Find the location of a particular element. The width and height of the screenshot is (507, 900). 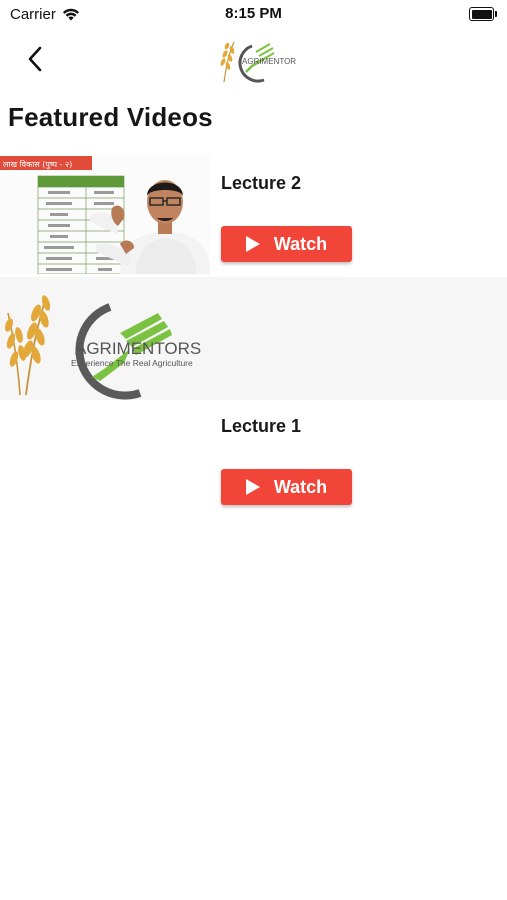

agrimentors-logo: AGRIMENTORS is located at coordinates (258, 62).